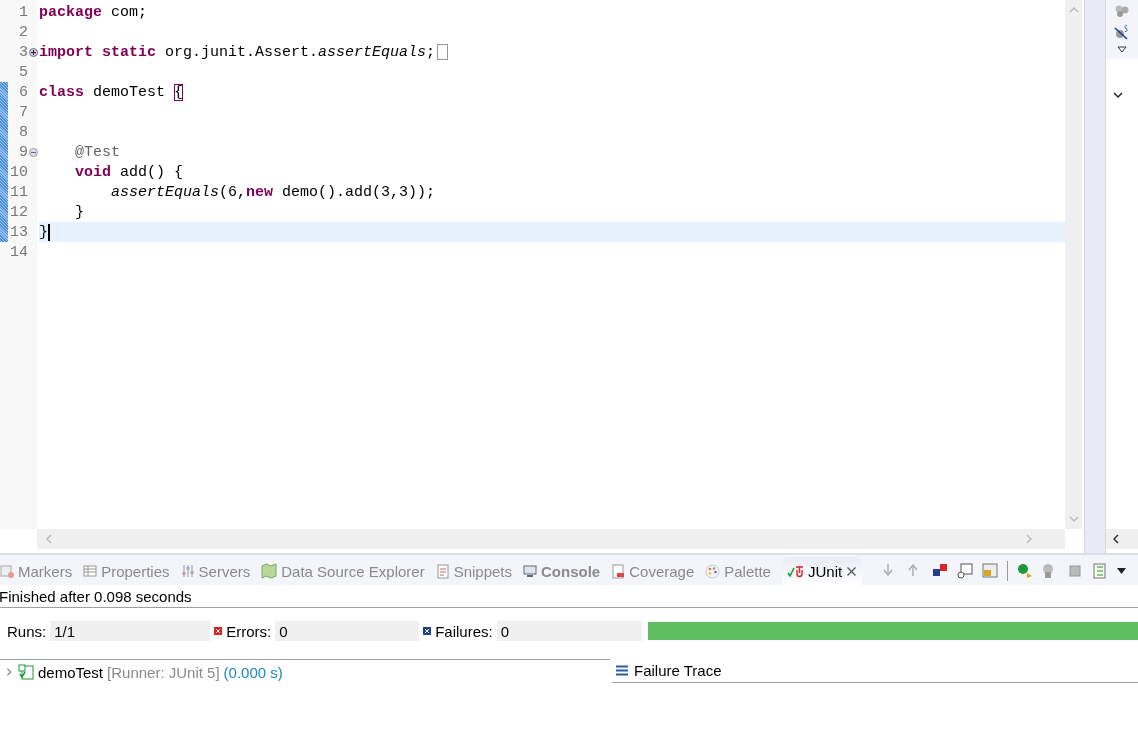 The height and width of the screenshot is (751, 1138). Describe the element at coordinates (218, 631) in the screenshot. I see `error-icon` at that location.